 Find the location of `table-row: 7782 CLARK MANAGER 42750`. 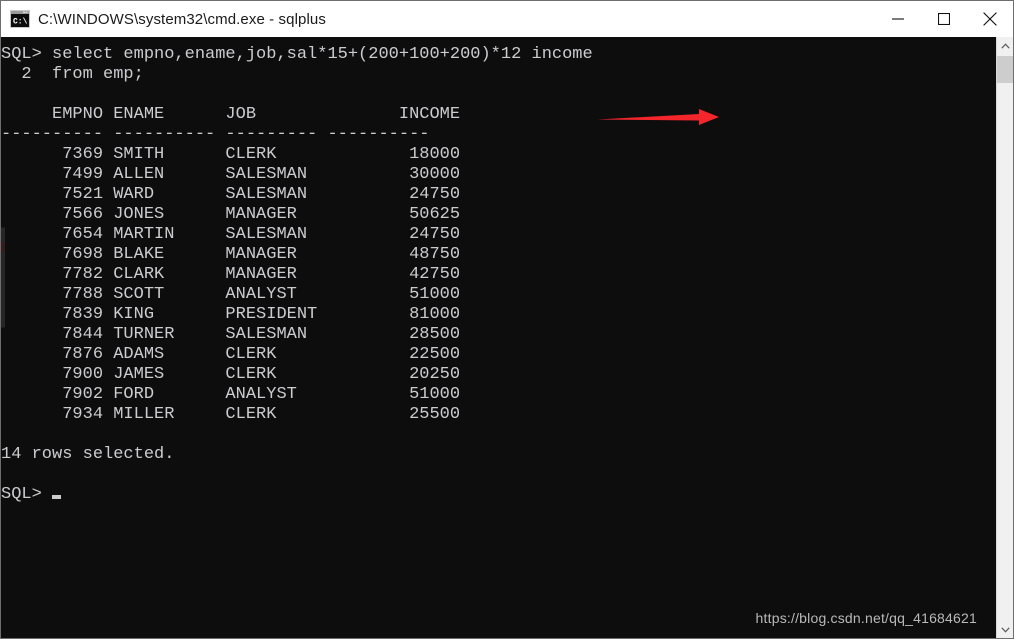

table-row: 7782 CLARK MANAGER 42750 is located at coordinates (231, 274).